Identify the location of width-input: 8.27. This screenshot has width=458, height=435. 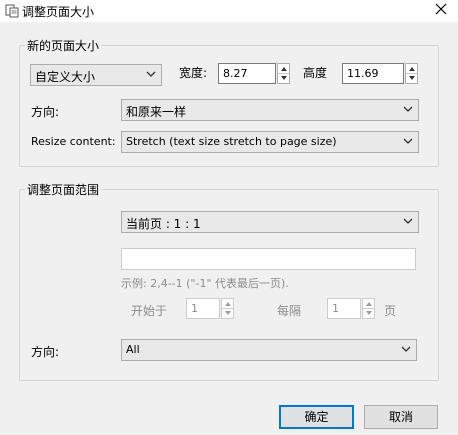
(247, 73).